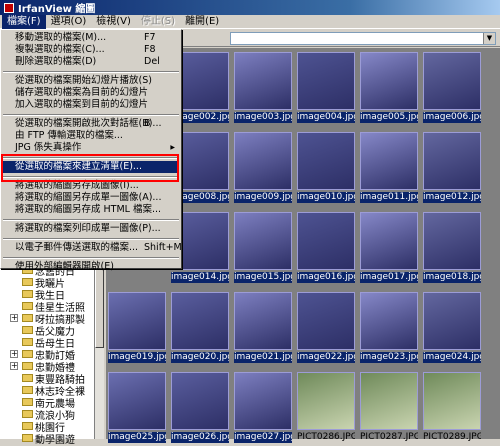 This screenshot has height=446, width=500. Describe the element at coordinates (9, 7) in the screenshot. I see `irfanview-app-icon` at that location.